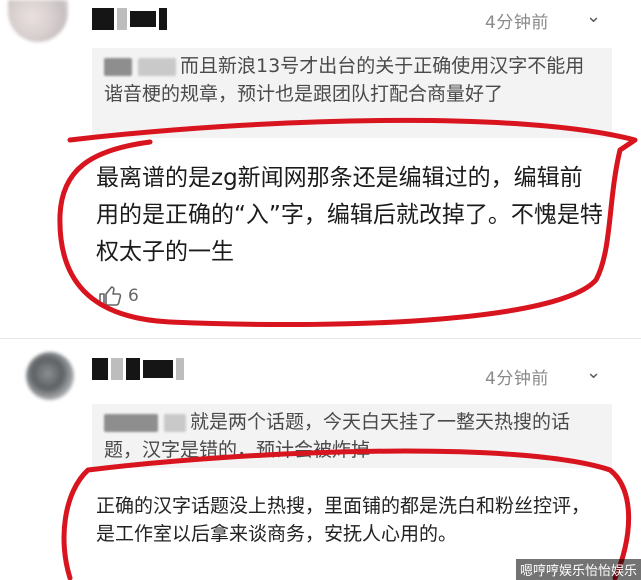 The height and width of the screenshot is (580, 641). I want to click on like-button: 6, so click(118, 296).